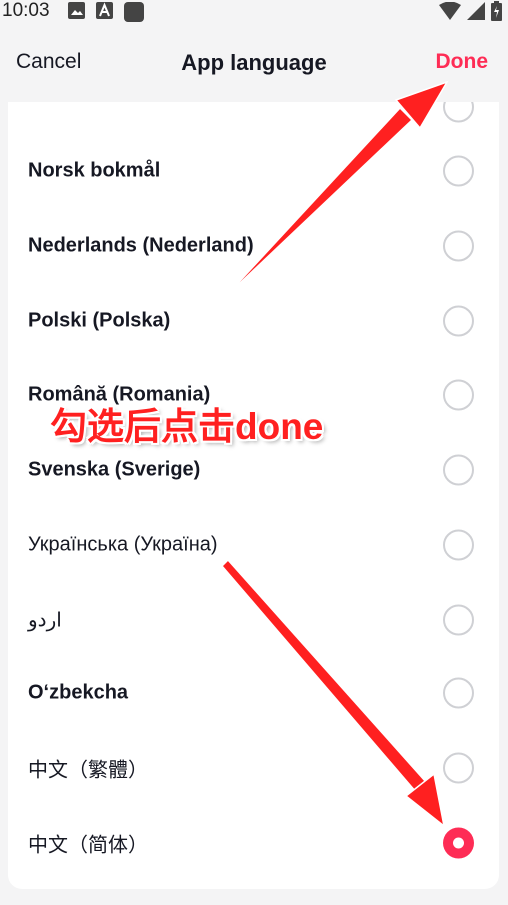  I want to click on signal-icon, so click(476, 13).